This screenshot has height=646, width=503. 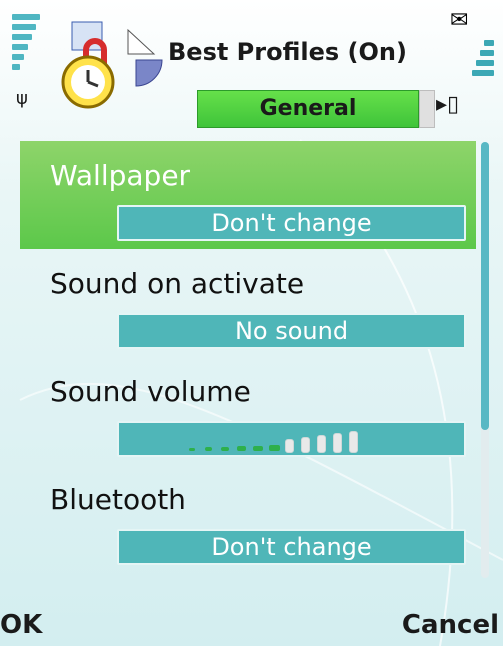 What do you see at coordinates (120, 175) in the screenshot?
I see `setting-label: Wallpaper` at bounding box center [120, 175].